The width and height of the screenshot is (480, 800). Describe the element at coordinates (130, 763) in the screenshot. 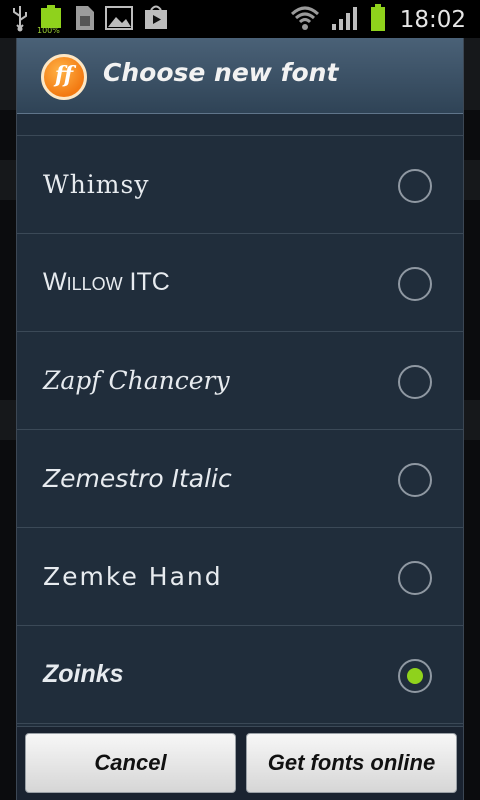

I see `cancel-button: Cancel` at that location.